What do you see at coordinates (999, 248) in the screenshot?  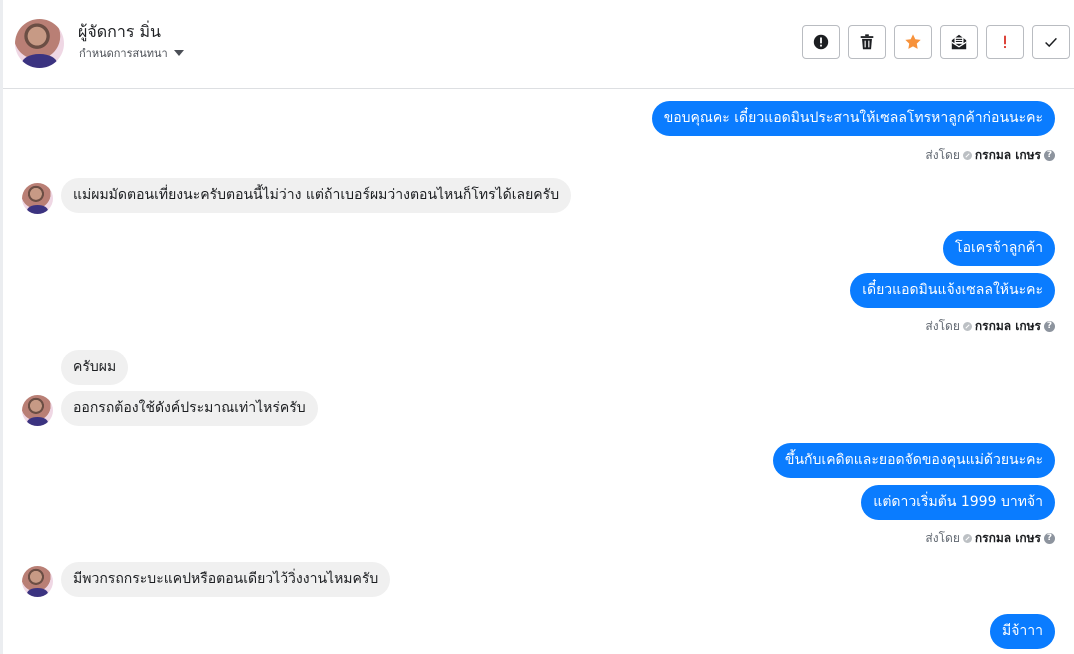 I see `message-outgoing: โอเครจ้าลูกค้า` at bounding box center [999, 248].